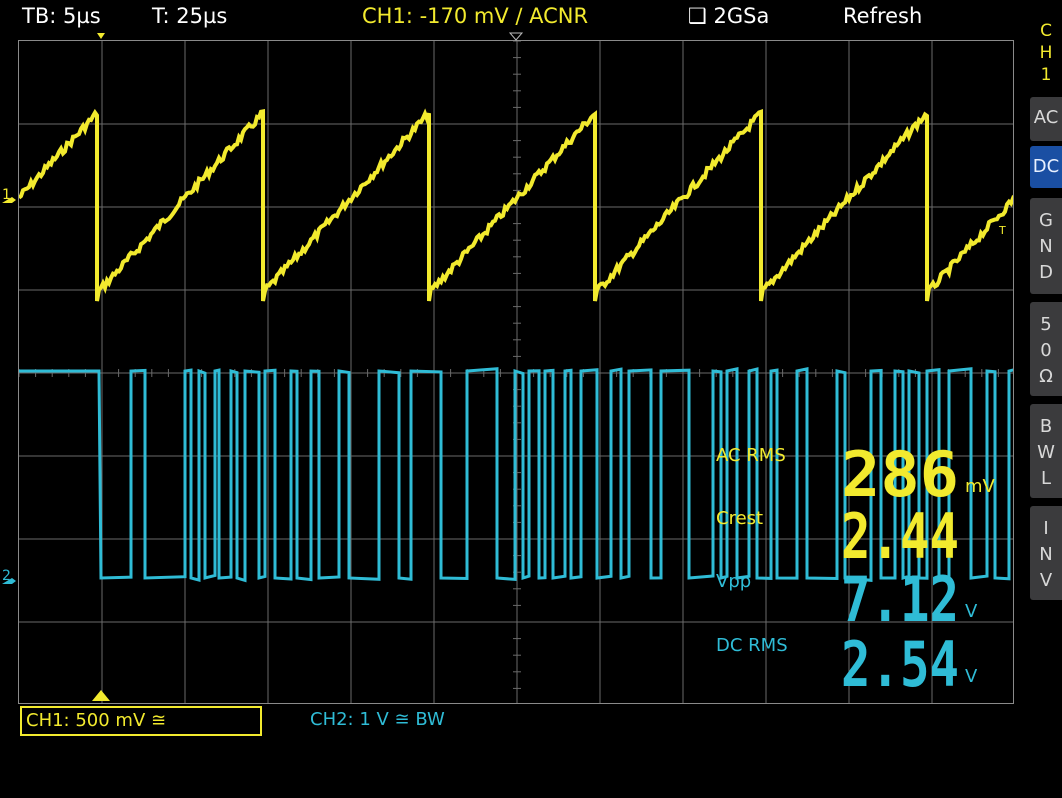  What do you see at coordinates (61, 16) in the screenshot?
I see `timebase-readout: TB: 5µs` at bounding box center [61, 16].